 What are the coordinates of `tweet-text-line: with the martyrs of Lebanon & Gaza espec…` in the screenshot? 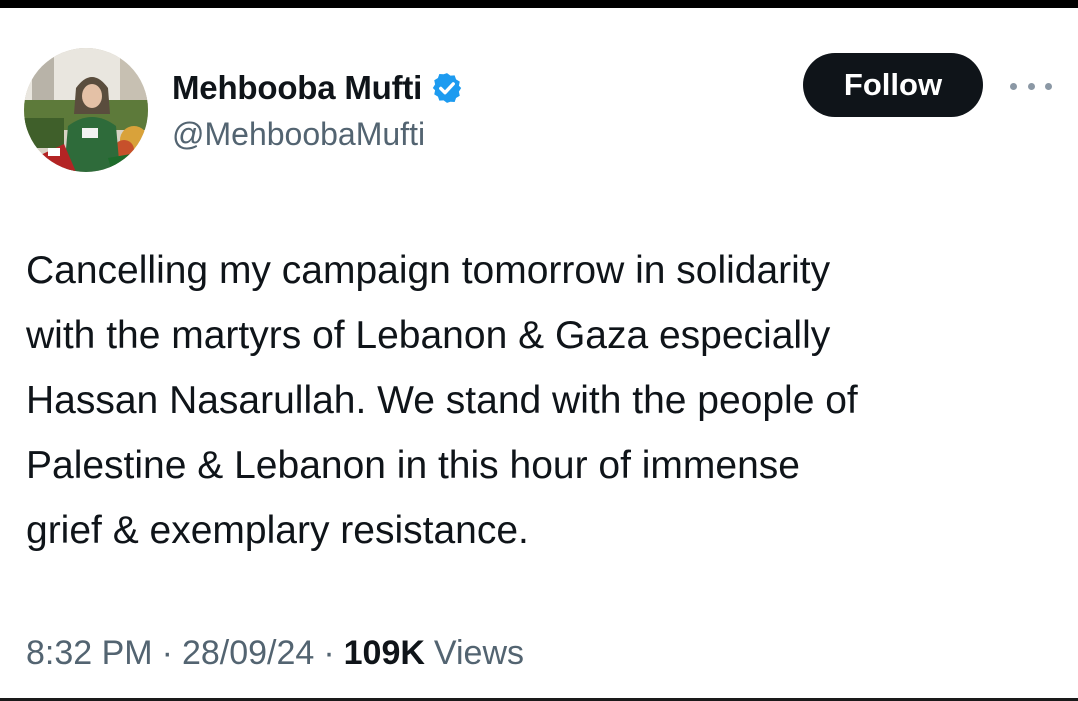 It's located at (428, 335).